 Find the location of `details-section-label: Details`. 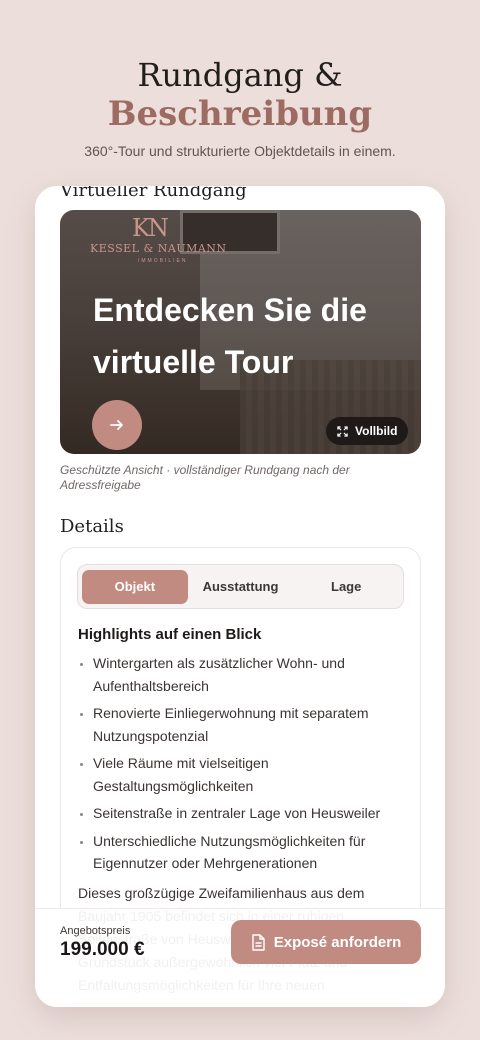

details-section-label: Details is located at coordinates (92, 526).